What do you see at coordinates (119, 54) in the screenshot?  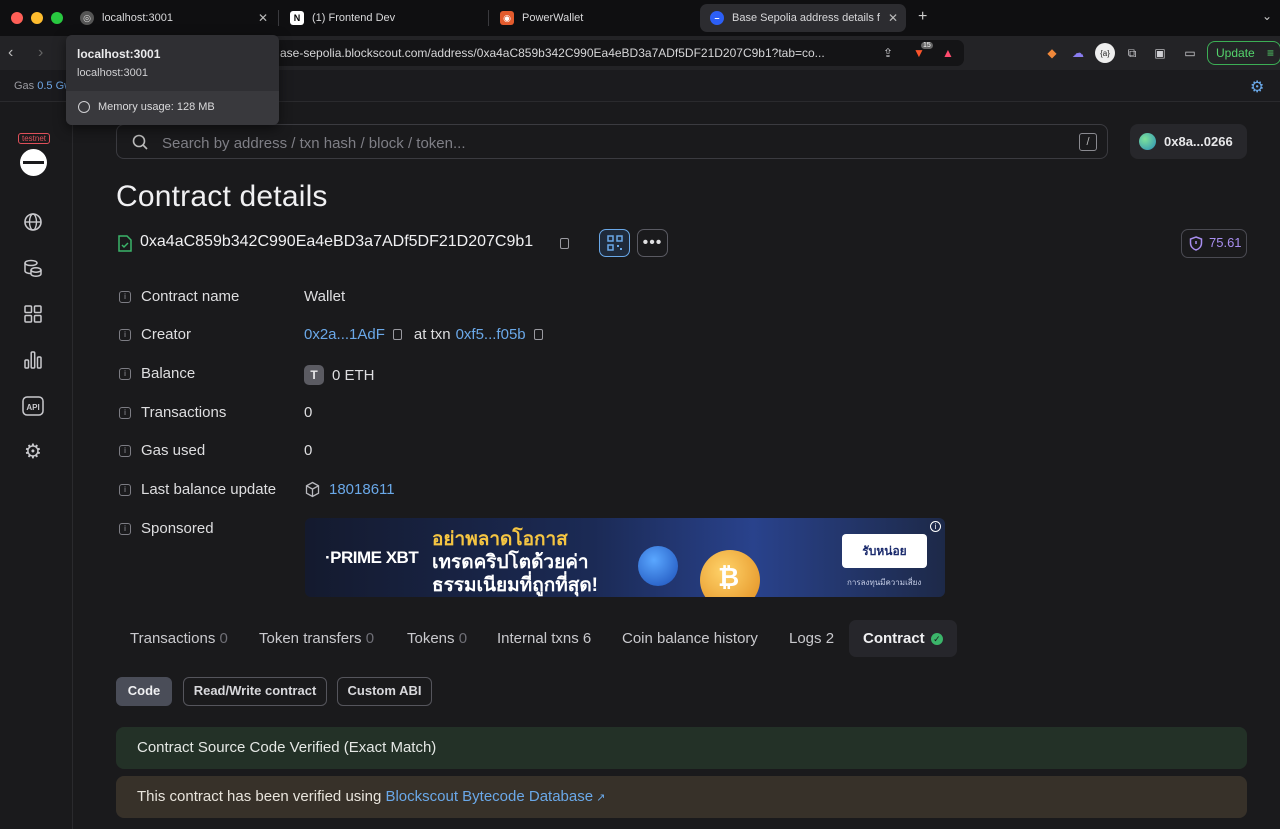 I see `hover-card-title: localhost:3001` at bounding box center [119, 54].